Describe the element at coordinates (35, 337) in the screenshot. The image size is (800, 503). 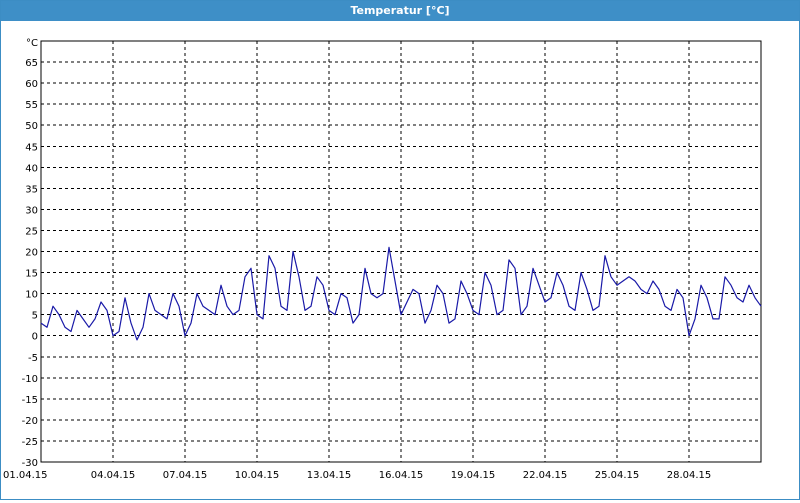
I see `y-tick-label: 0` at that location.